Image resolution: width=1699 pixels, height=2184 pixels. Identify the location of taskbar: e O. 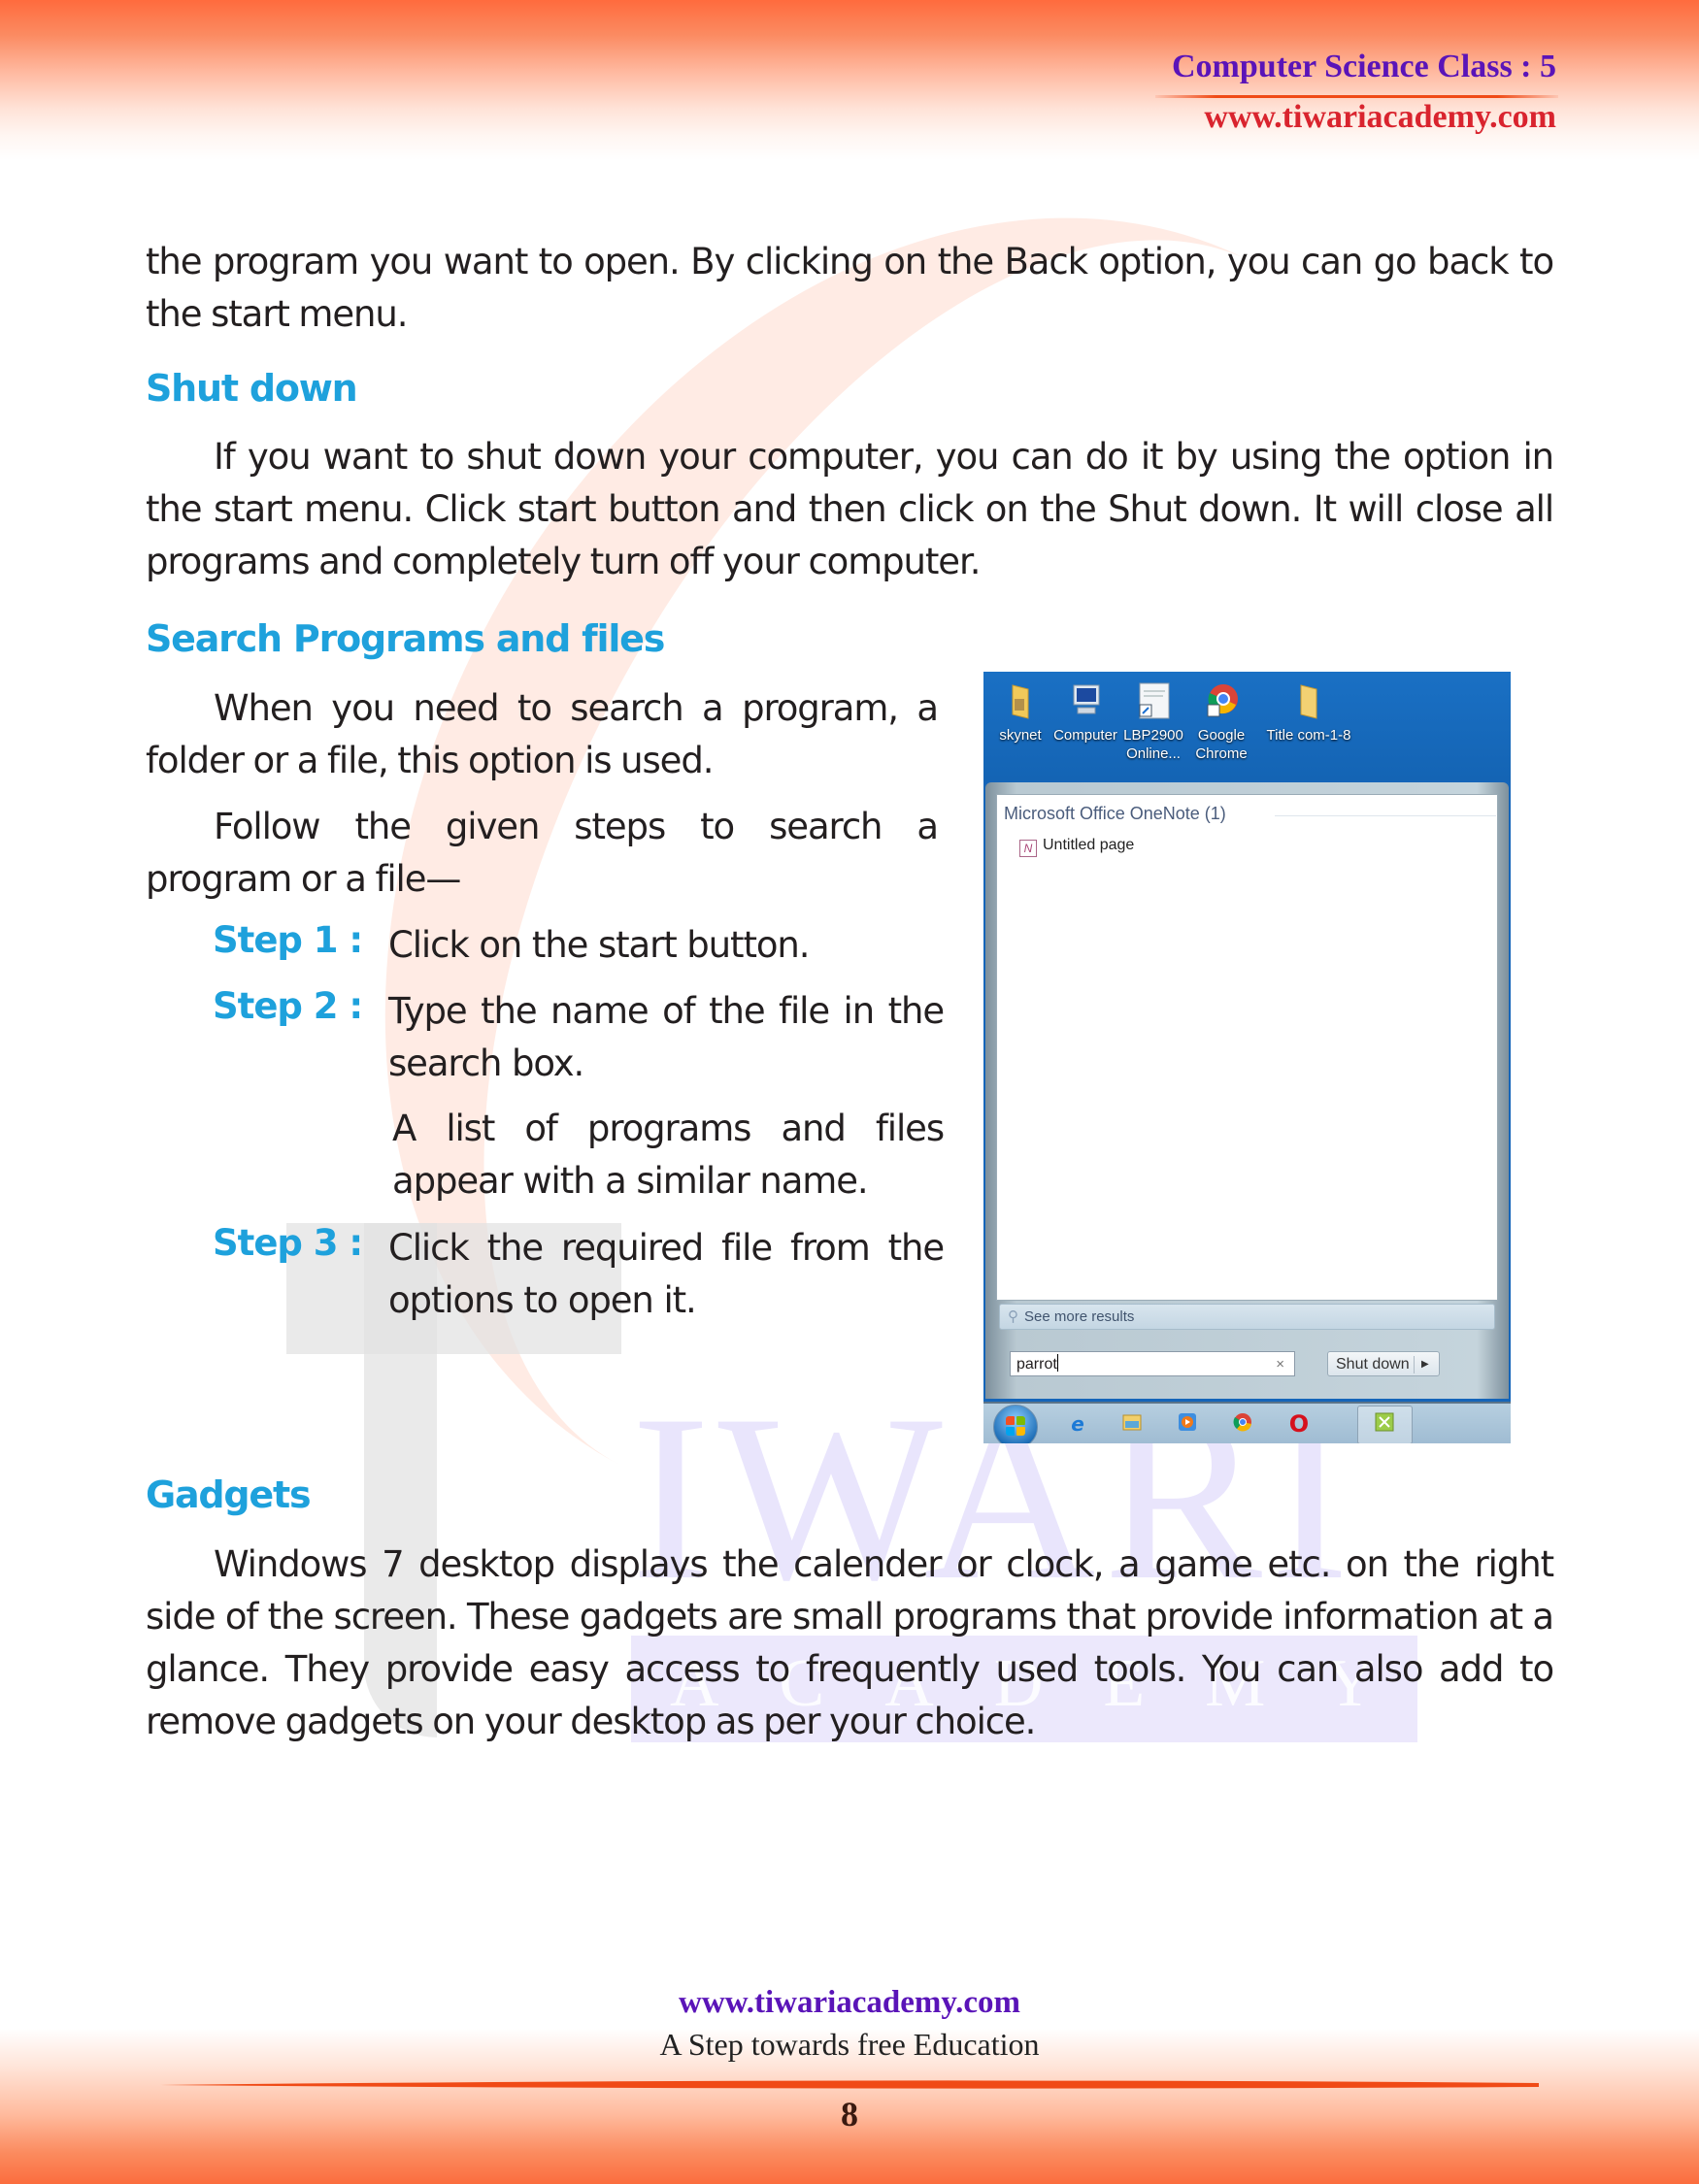
(1247, 1422).